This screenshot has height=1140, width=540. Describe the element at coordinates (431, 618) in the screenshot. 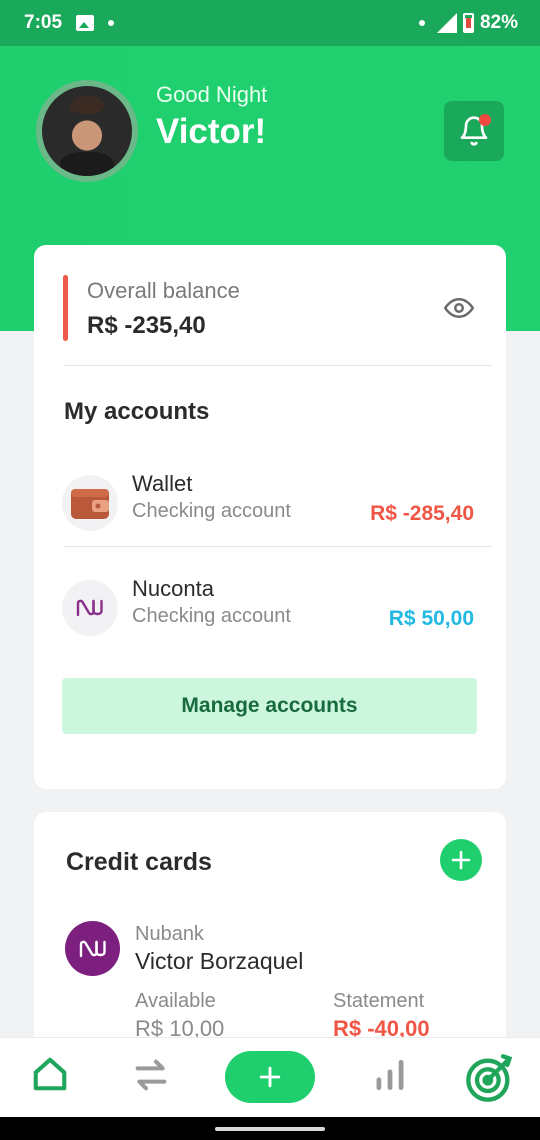

I see `account-balance: R$ 50,00` at that location.